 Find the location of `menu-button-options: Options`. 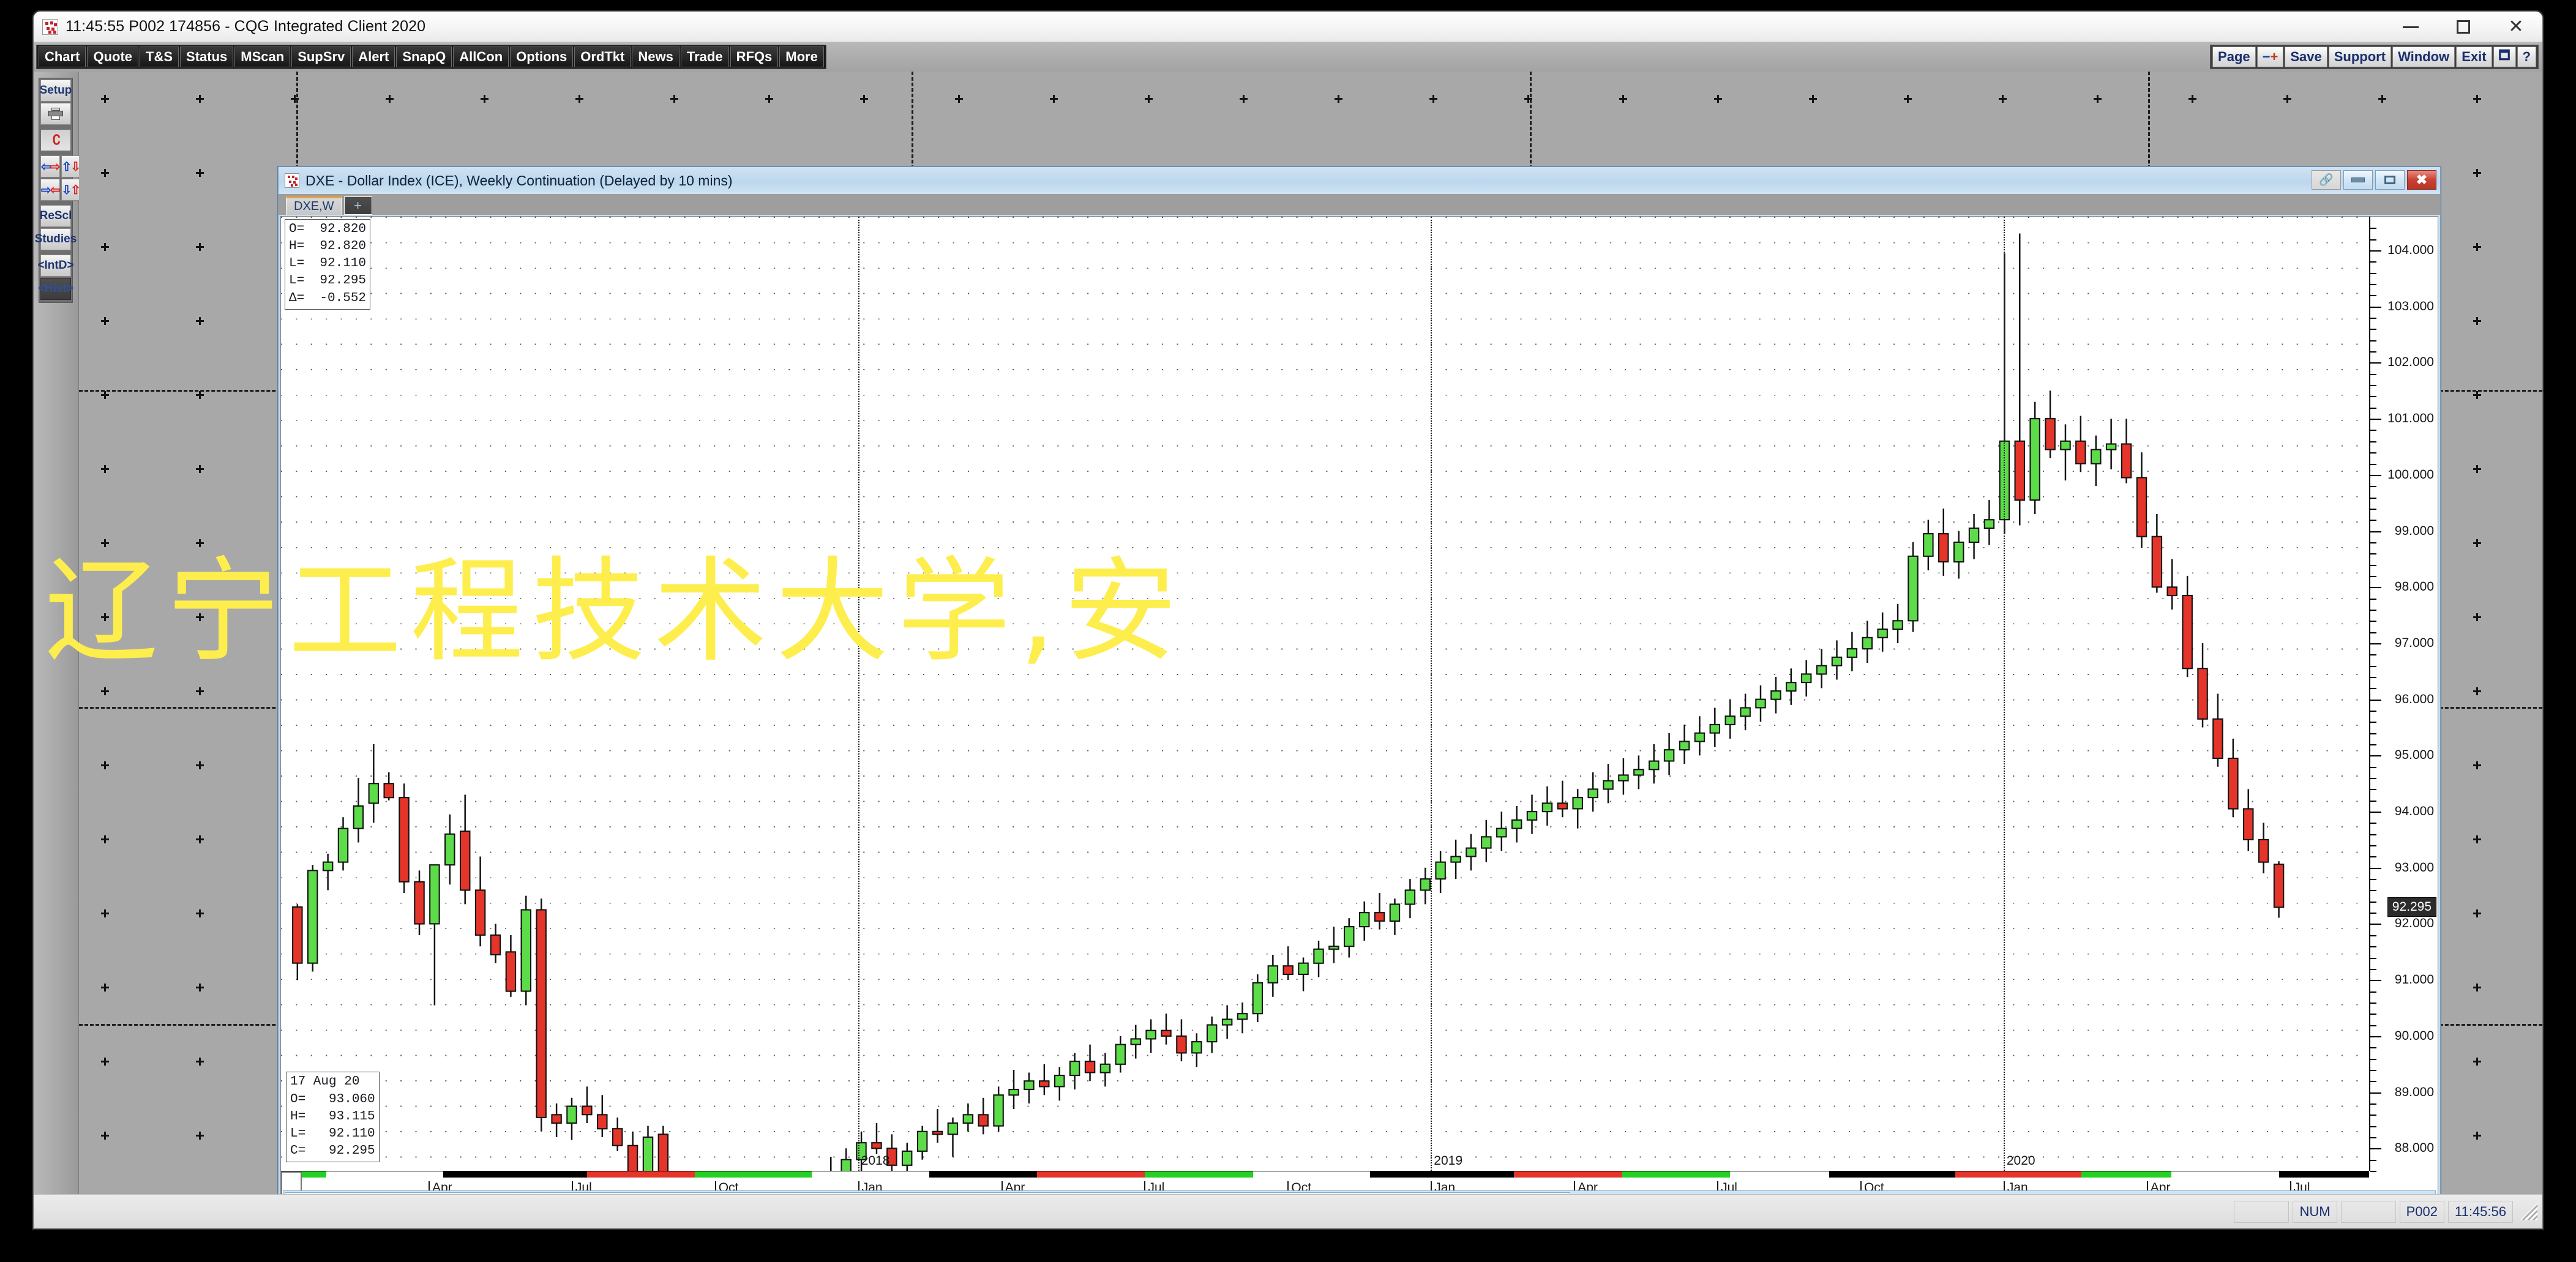

menu-button-options: Options is located at coordinates (542, 57).